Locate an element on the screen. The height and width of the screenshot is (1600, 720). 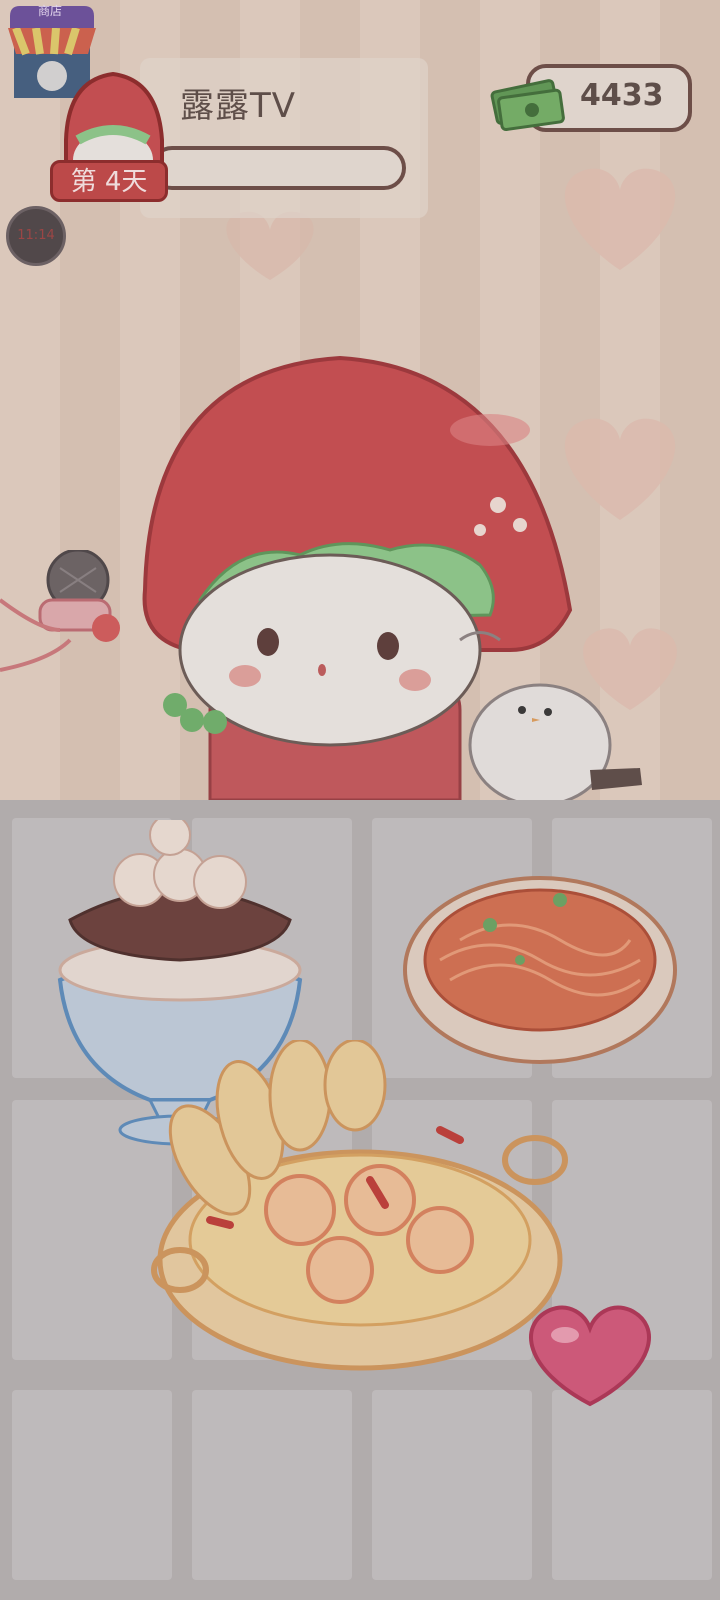
day-progress-bar is located at coordinates (278, 168).